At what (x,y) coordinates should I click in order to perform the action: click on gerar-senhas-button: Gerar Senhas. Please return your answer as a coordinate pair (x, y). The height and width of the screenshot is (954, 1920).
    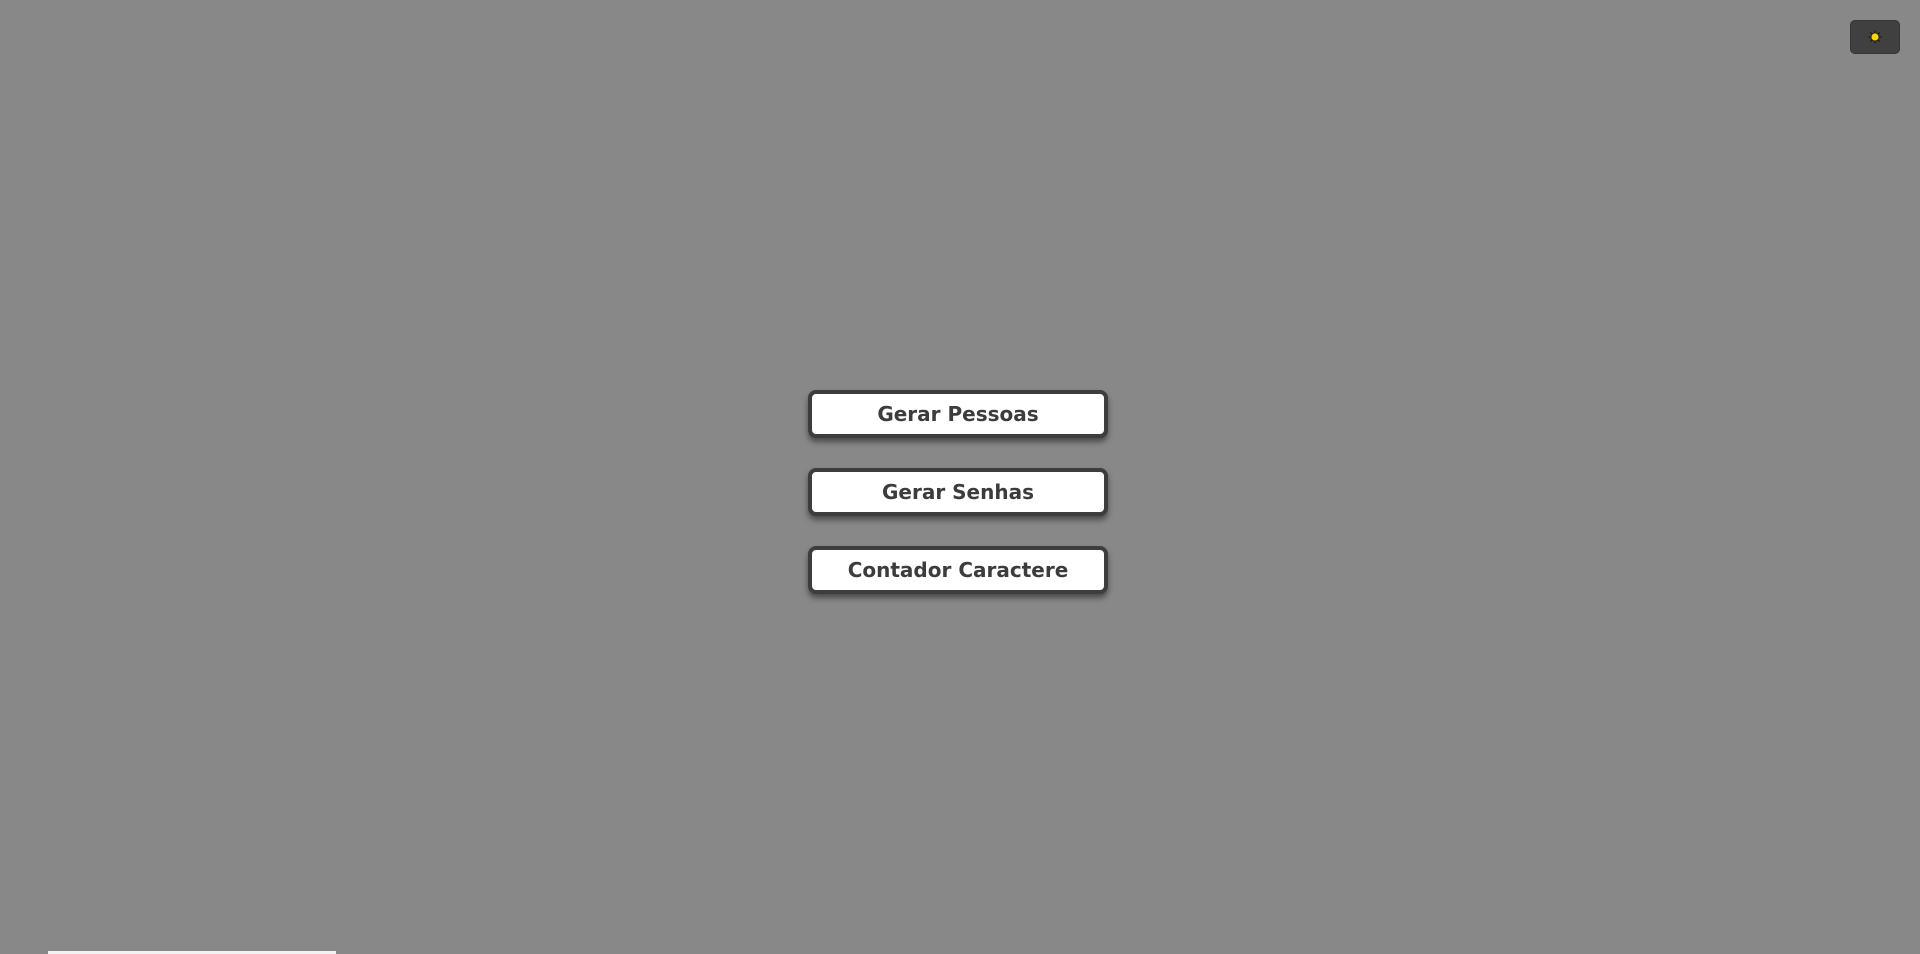
    Looking at the image, I should click on (958, 492).